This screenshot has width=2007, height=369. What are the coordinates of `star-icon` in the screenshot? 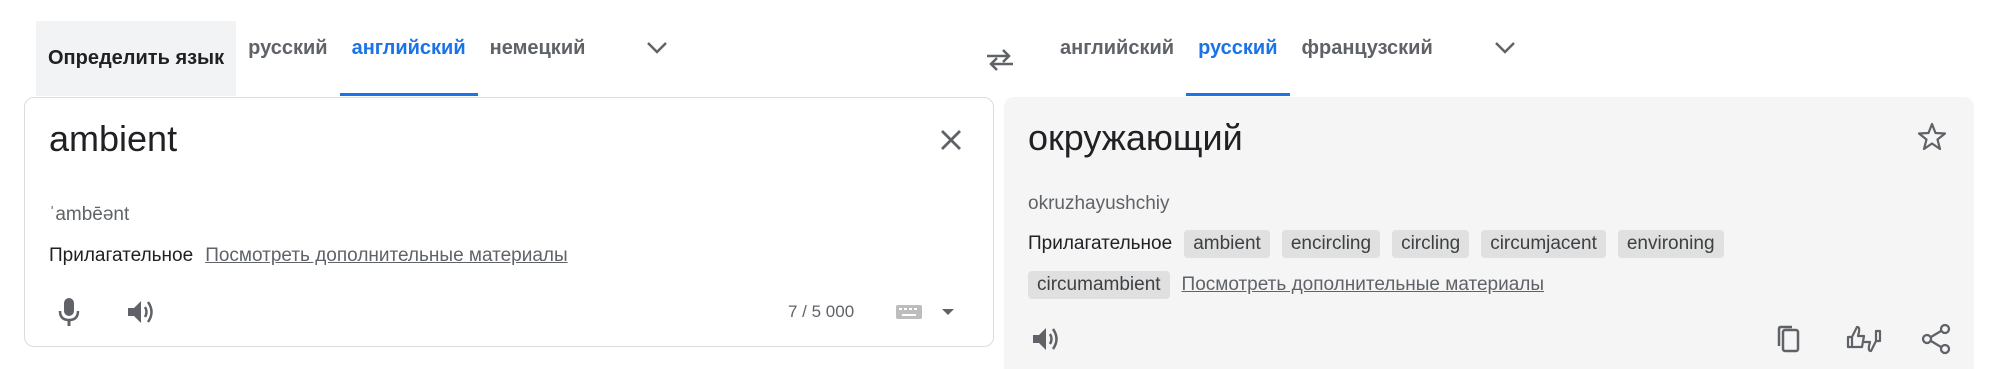 It's located at (1932, 136).